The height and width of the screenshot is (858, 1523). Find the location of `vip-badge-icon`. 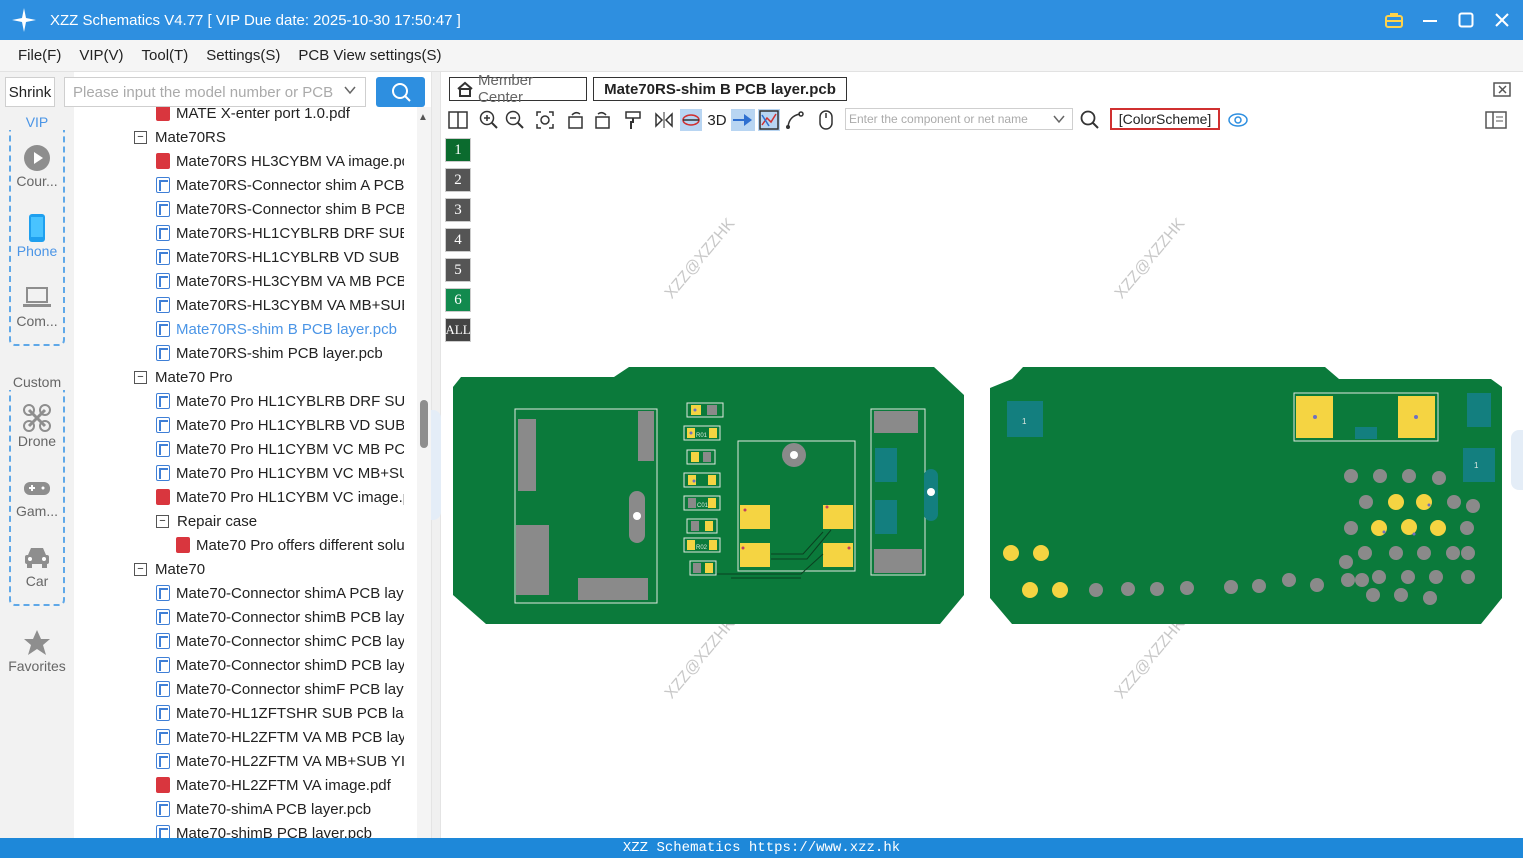

vip-badge-icon is located at coordinates (1394, 20).